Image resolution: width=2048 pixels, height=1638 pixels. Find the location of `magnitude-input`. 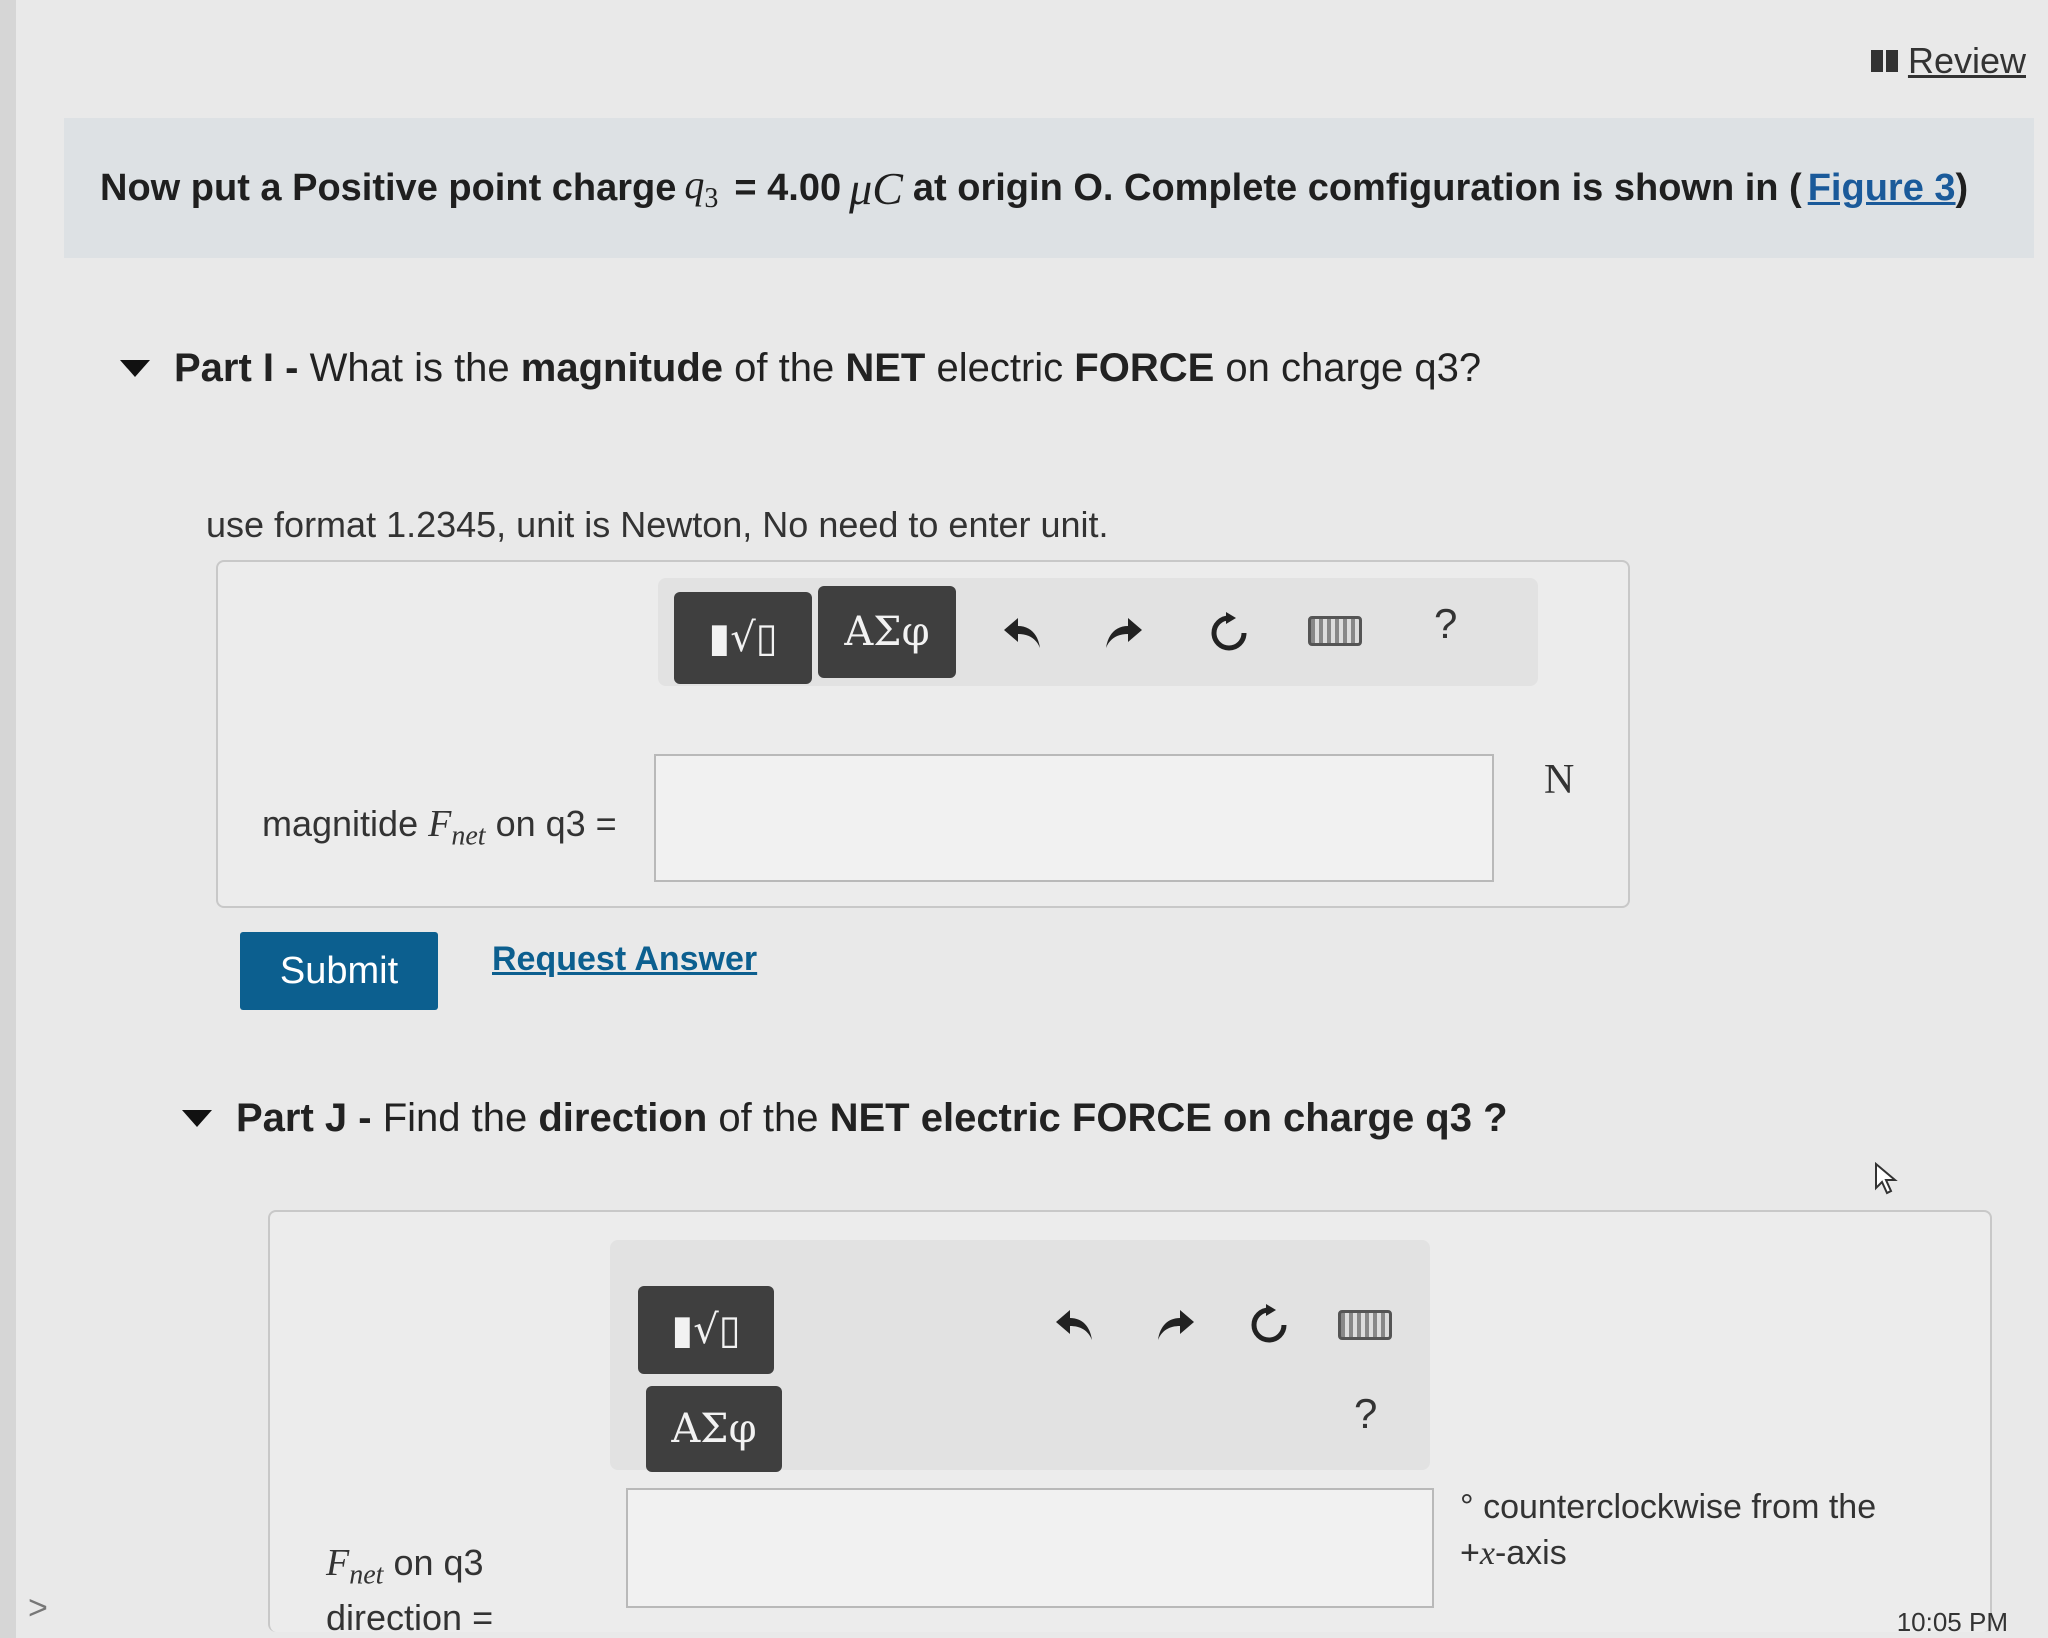

magnitude-input is located at coordinates (1074, 818).